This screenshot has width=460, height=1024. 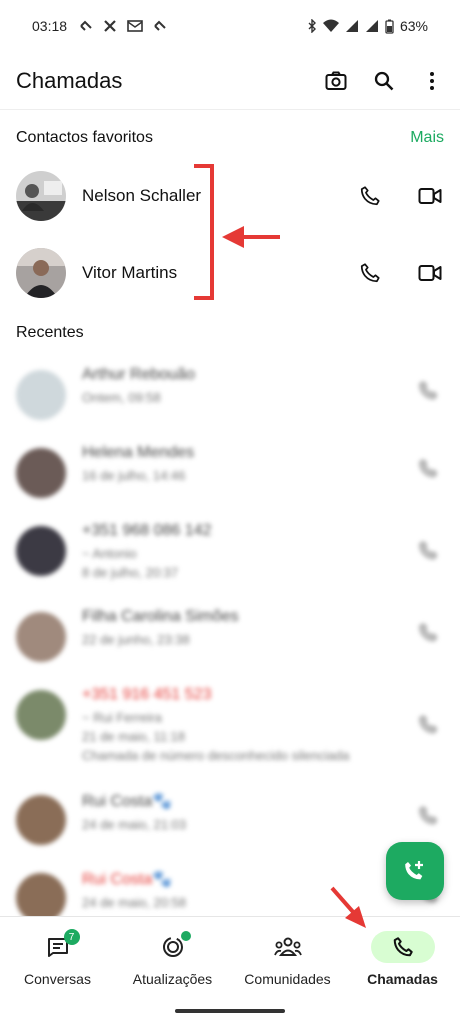 I want to click on call-detail-line: 21 de maio, 11:18, so click(x=263, y=736).